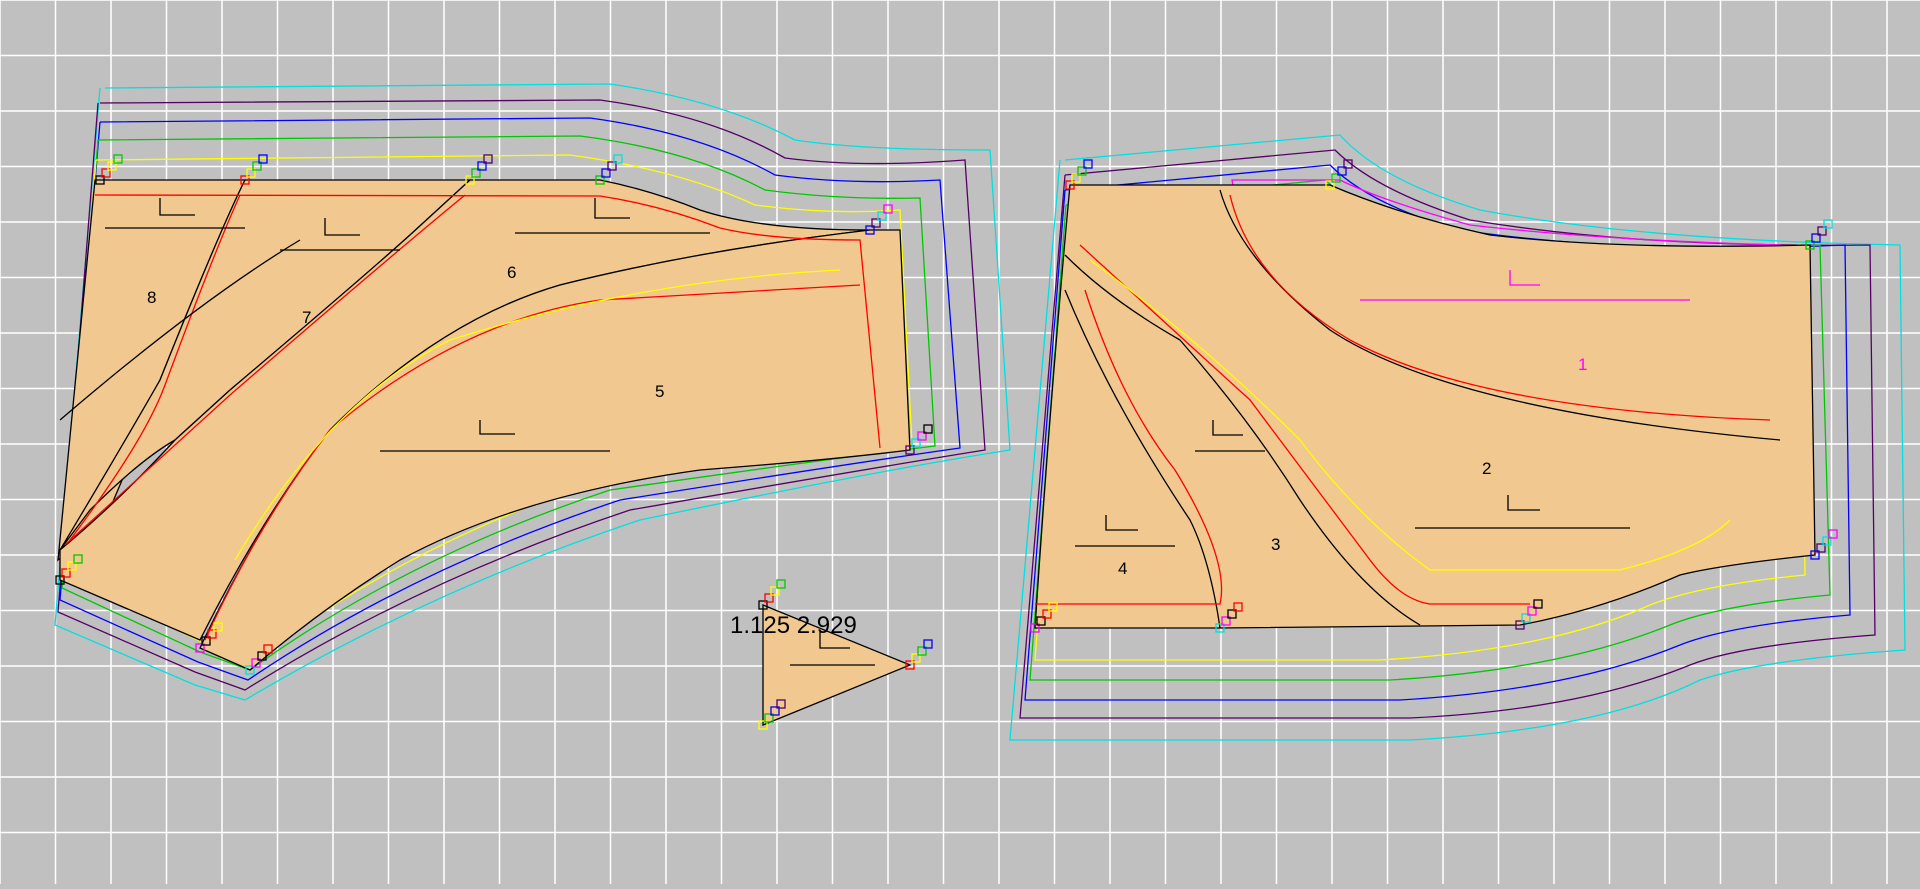 This screenshot has width=1920, height=889. Describe the element at coordinates (1486, 468) in the screenshot. I see `piece-label-2: 2` at that location.